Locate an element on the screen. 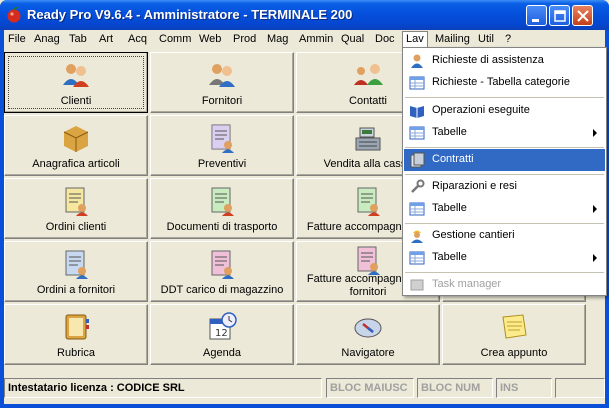 This screenshot has height=408, width=609. menu-item-label: Richieste di assistenza is located at coordinates (488, 60).